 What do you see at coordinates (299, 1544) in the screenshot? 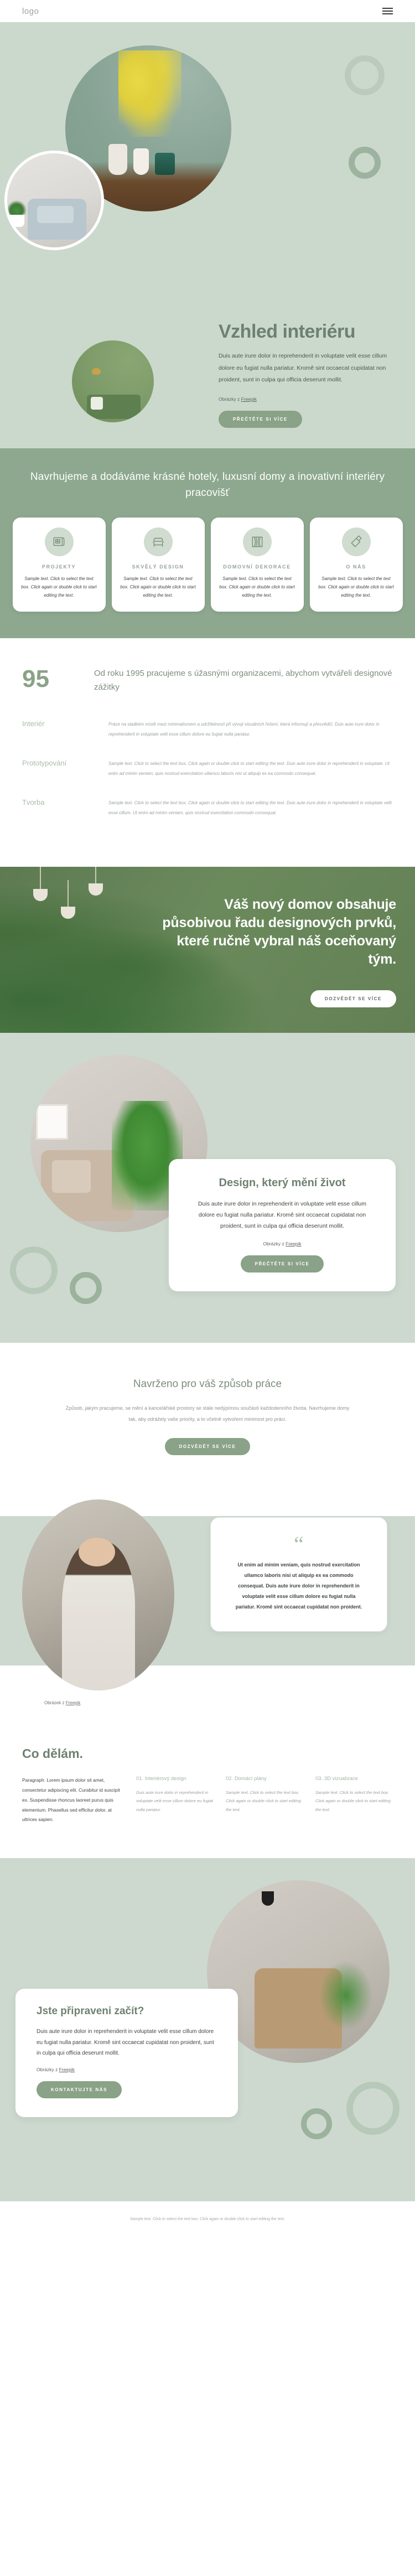
I see `quote-mark-icon: “` at bounding box center [299, 1544].